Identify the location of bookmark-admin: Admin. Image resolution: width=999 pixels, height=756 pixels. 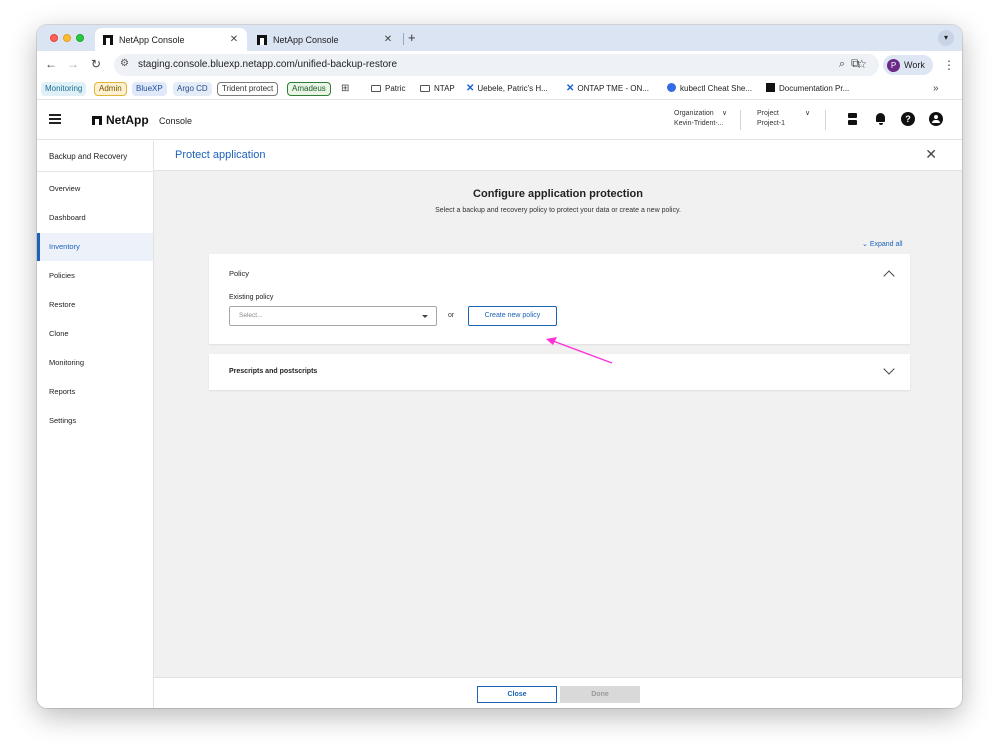
(110, 89).